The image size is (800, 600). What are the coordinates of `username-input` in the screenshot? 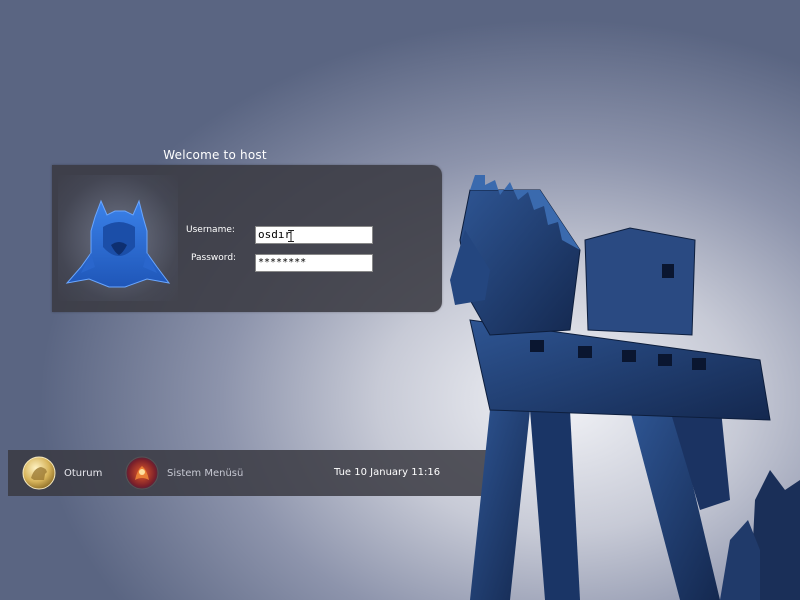 It's located at (314, 235).